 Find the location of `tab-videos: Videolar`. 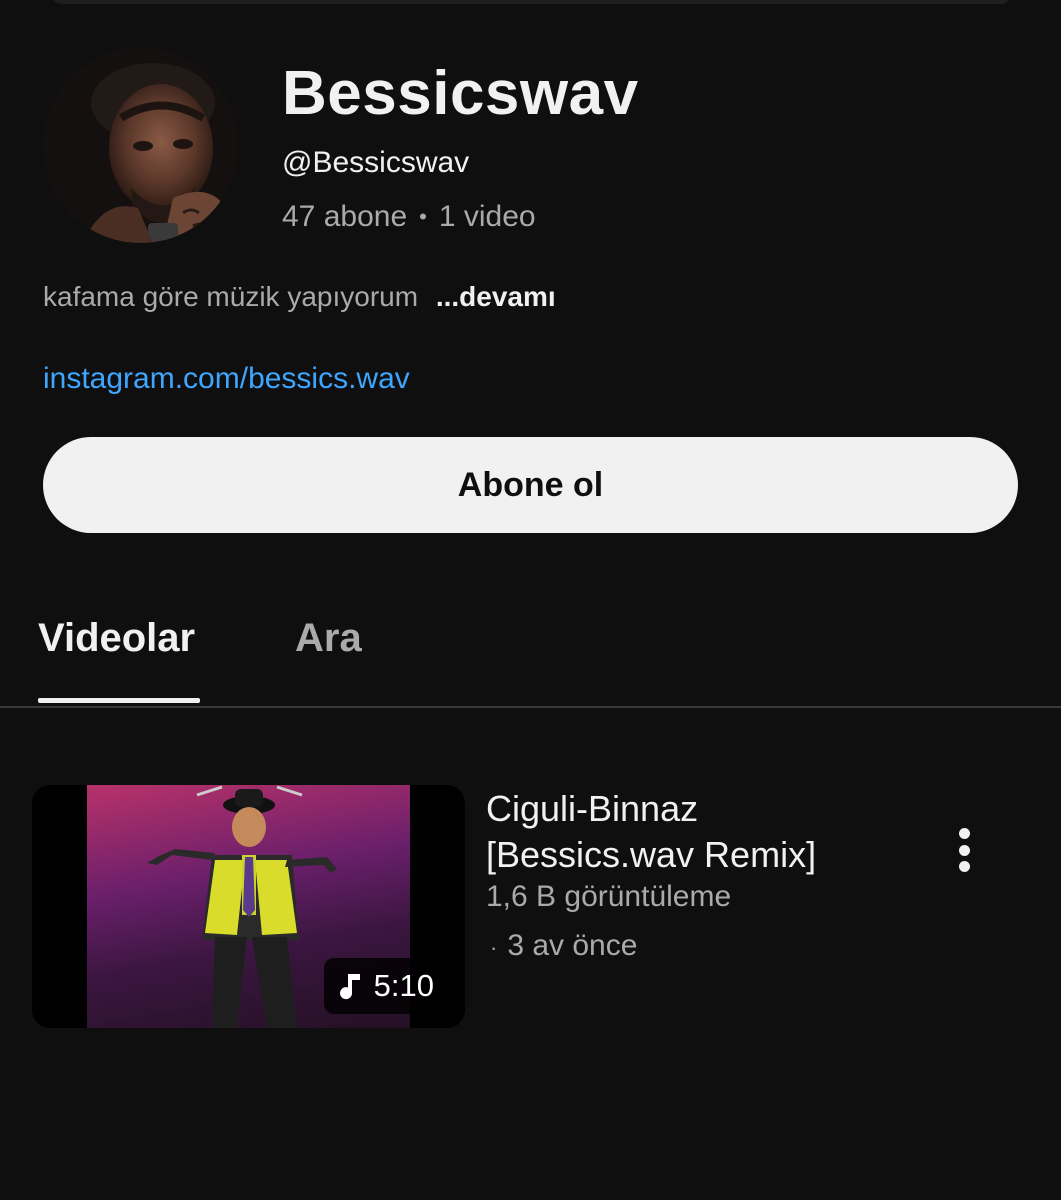

tab-videos: Videolar is located at coordinates (116, 638).